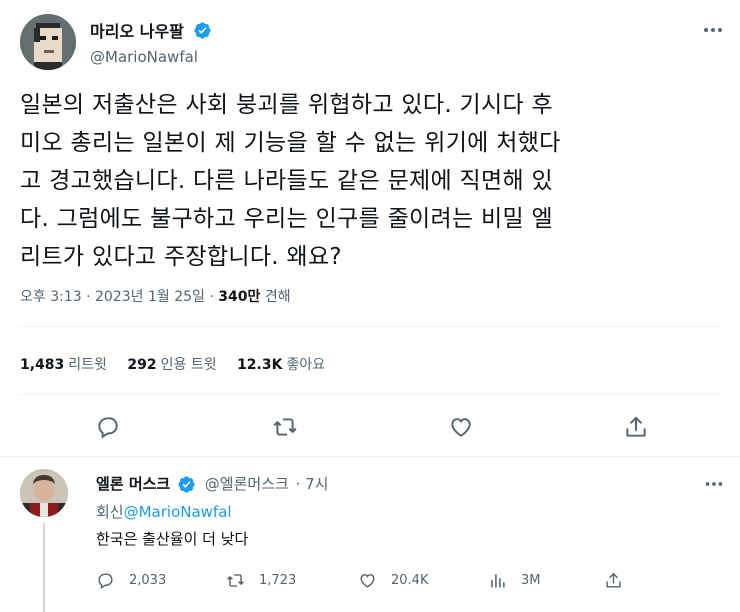 Image resolution: width=740 pixels, height=612 pixels. I want to click on likes-stat: 12.3K 좋아요, so click(281, 364).